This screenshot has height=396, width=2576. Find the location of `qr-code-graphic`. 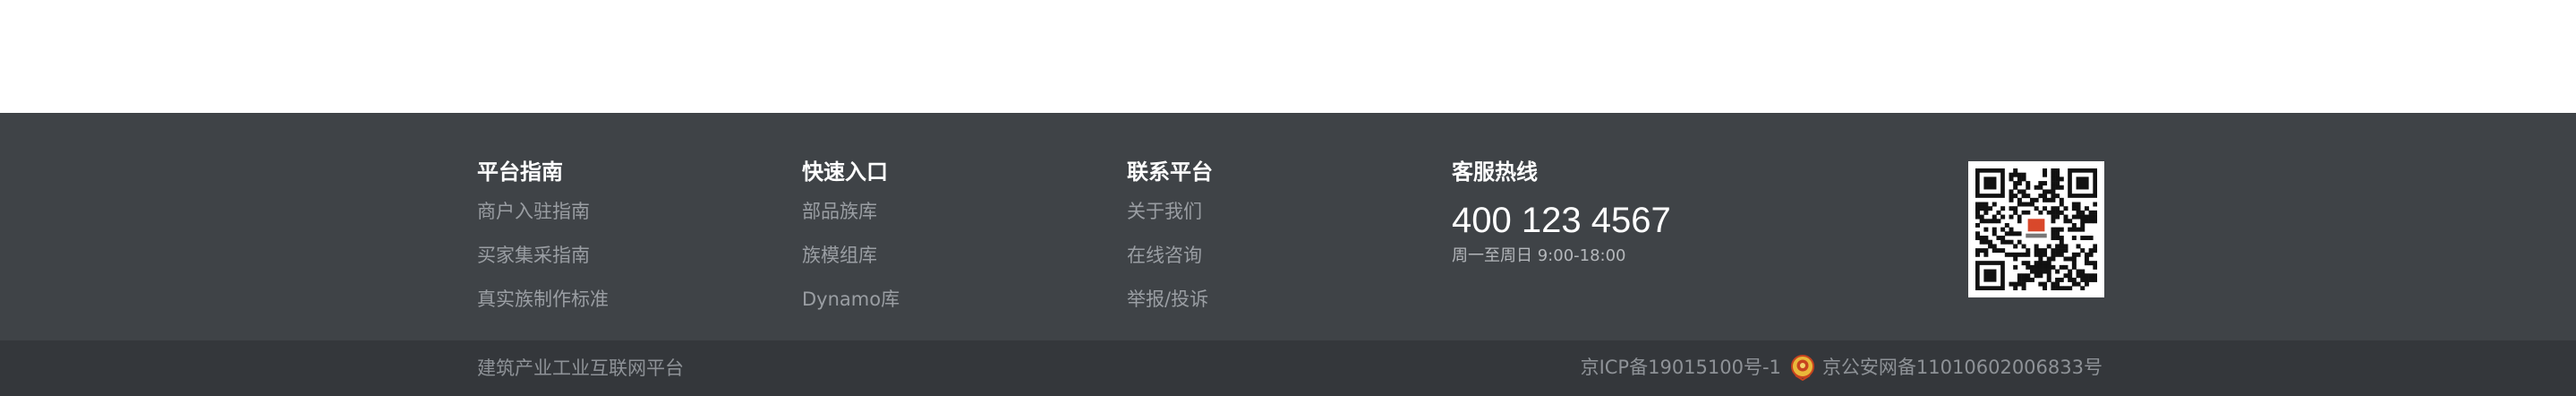

qr-code-graphic is located at coordinates (2036, 229).